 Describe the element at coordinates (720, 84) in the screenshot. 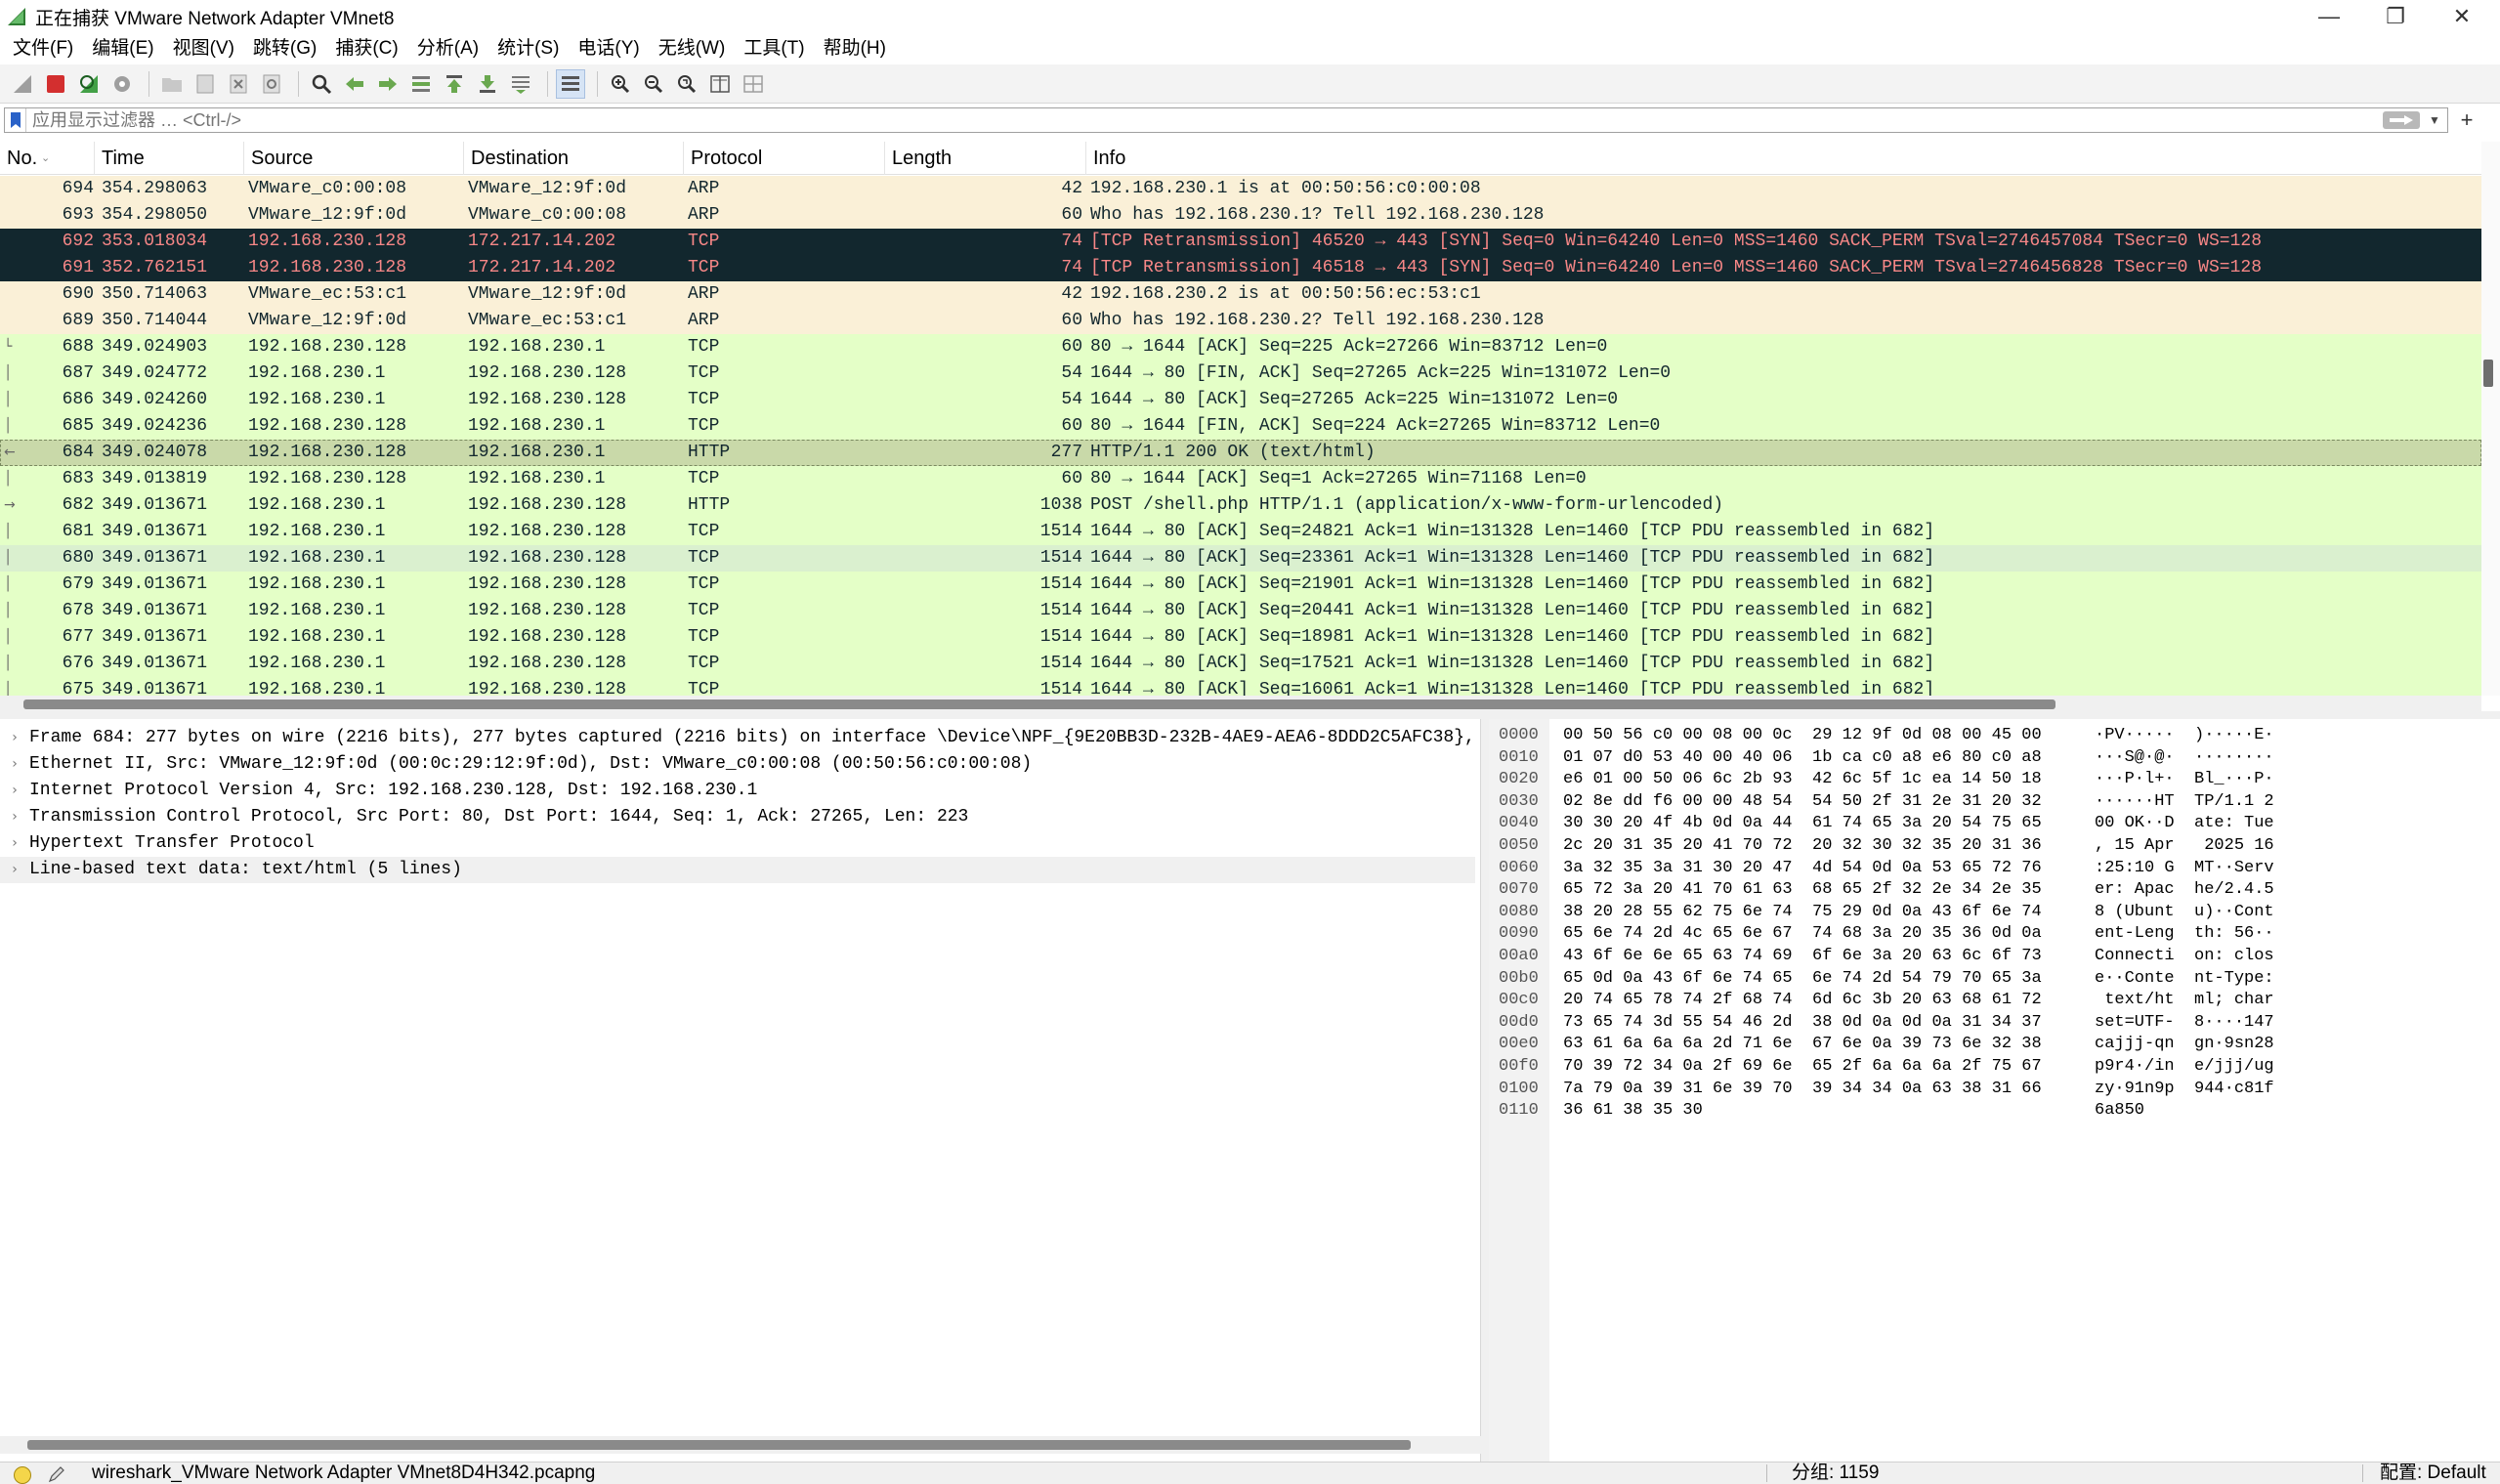

I see `resize-columns-icon` at that location.